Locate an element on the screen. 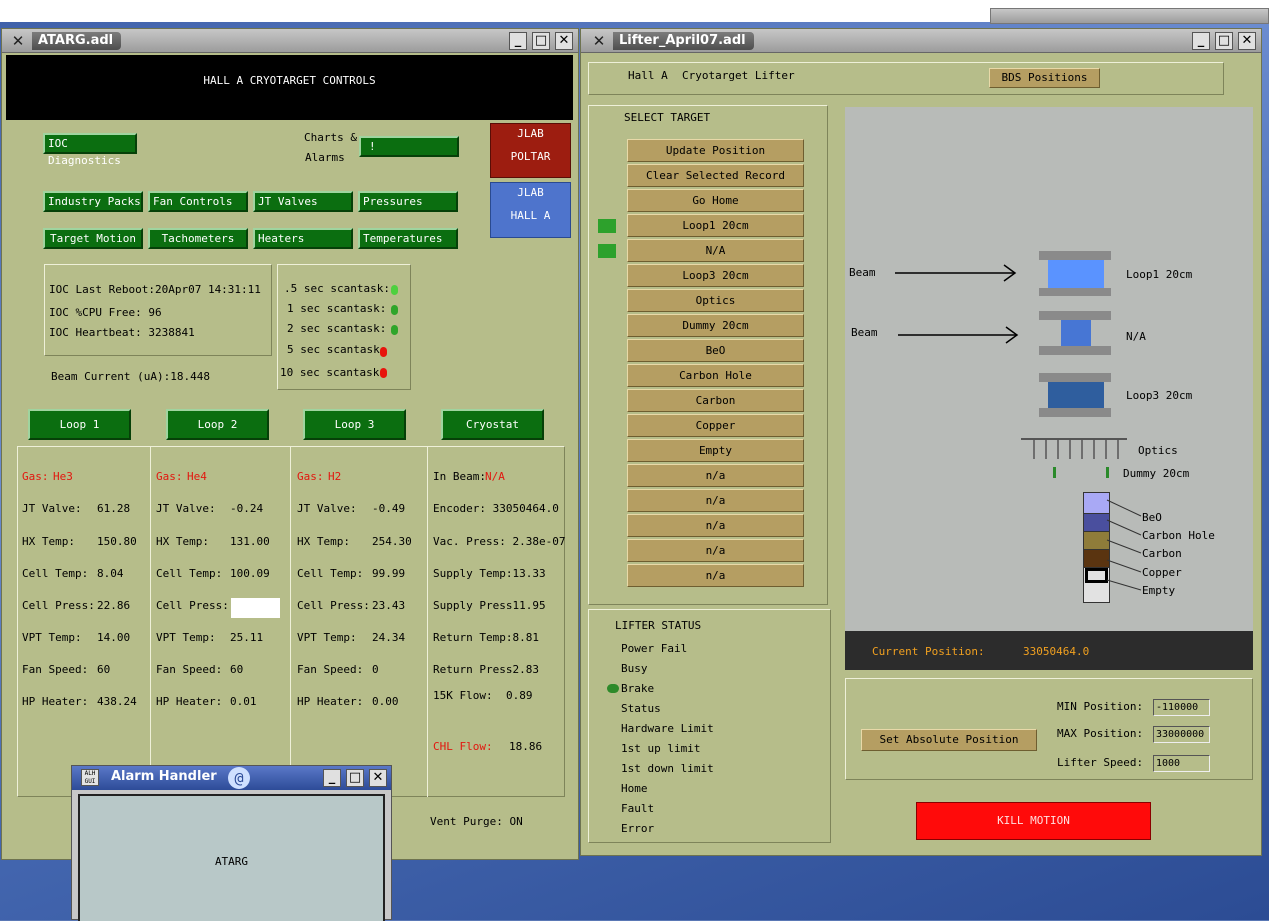 This screenshot has height=921, width=1269. encoder-readout: Encoder: 33050464.0 is located at coordinates (496, 508).